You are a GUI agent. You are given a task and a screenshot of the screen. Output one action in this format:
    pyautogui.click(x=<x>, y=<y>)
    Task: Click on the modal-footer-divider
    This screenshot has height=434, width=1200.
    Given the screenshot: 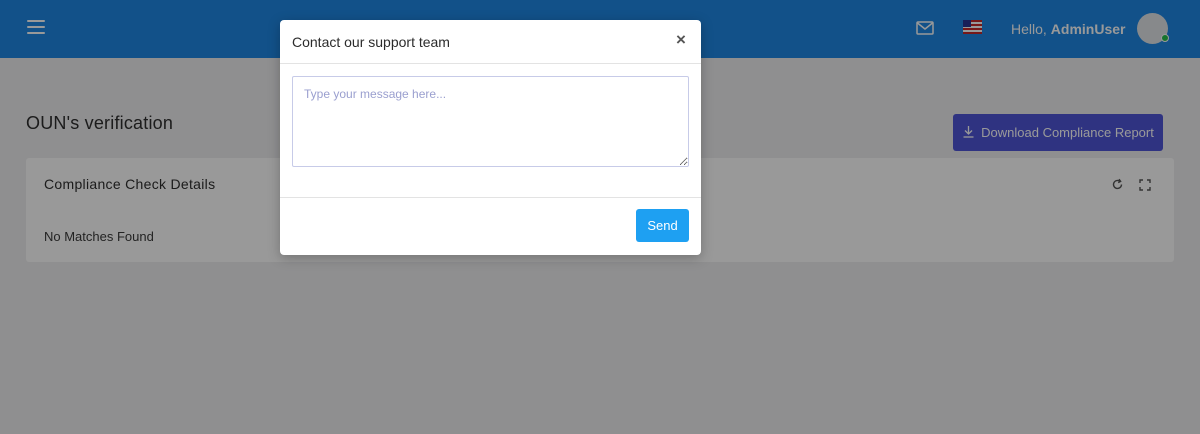 What is the action you would take?
    pyautogui.click(x=490, y=197)
    